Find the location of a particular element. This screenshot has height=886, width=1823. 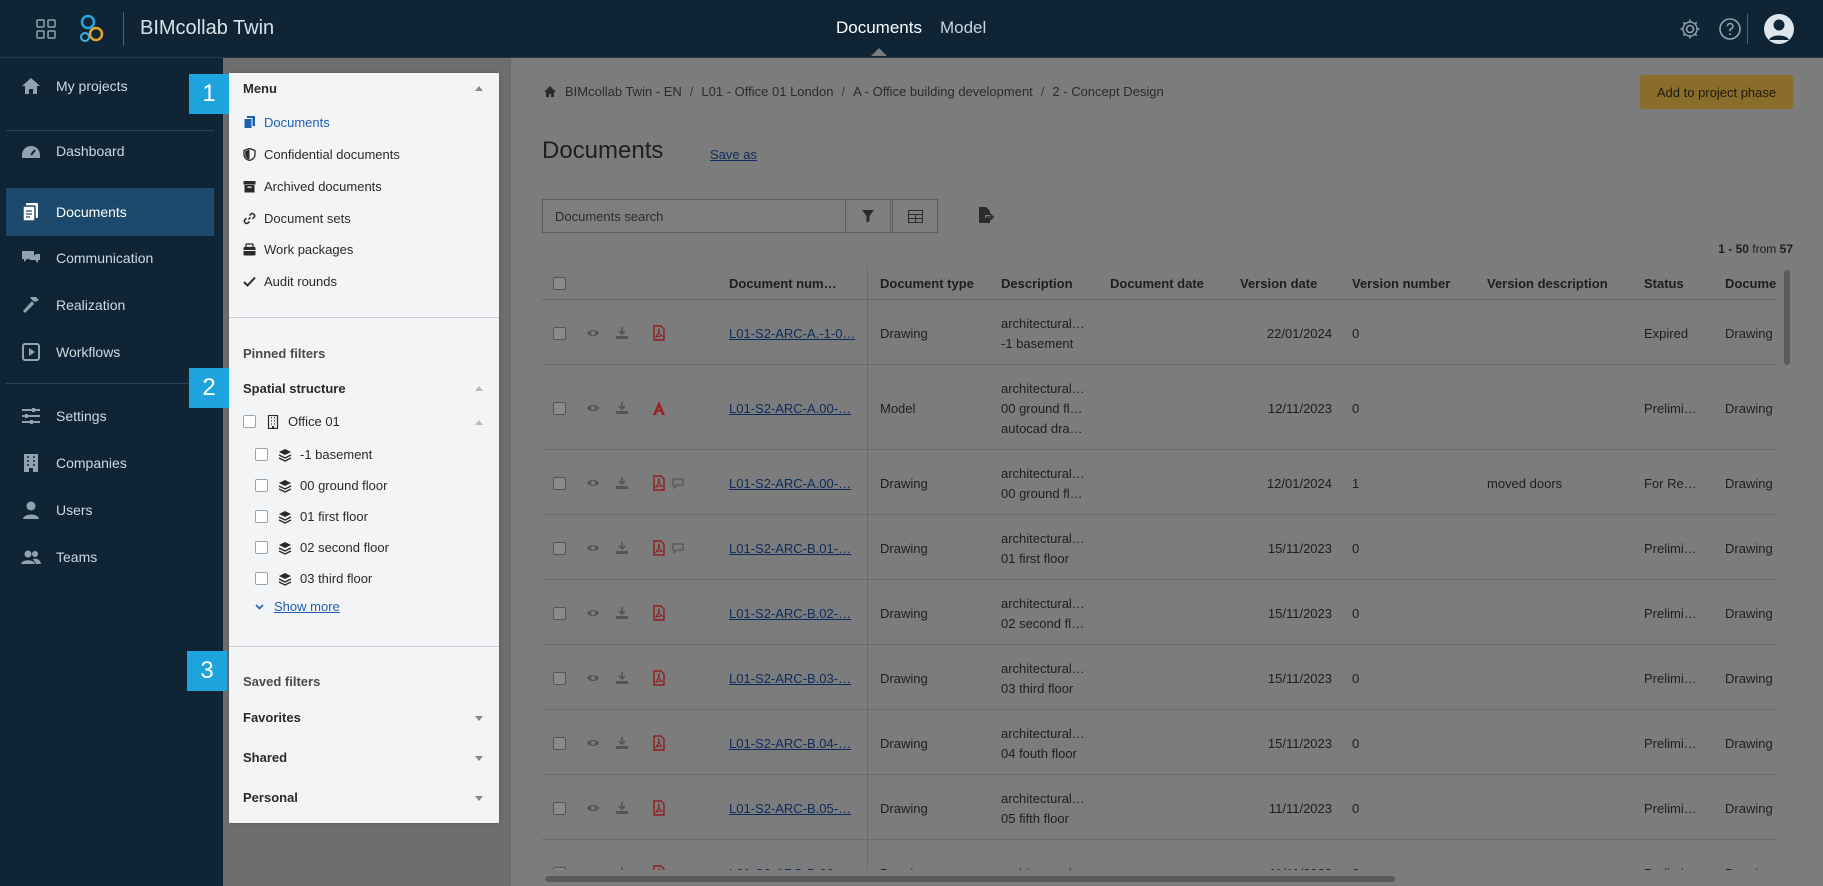

show-more-link: Show more is located at coordinates (297, 606).